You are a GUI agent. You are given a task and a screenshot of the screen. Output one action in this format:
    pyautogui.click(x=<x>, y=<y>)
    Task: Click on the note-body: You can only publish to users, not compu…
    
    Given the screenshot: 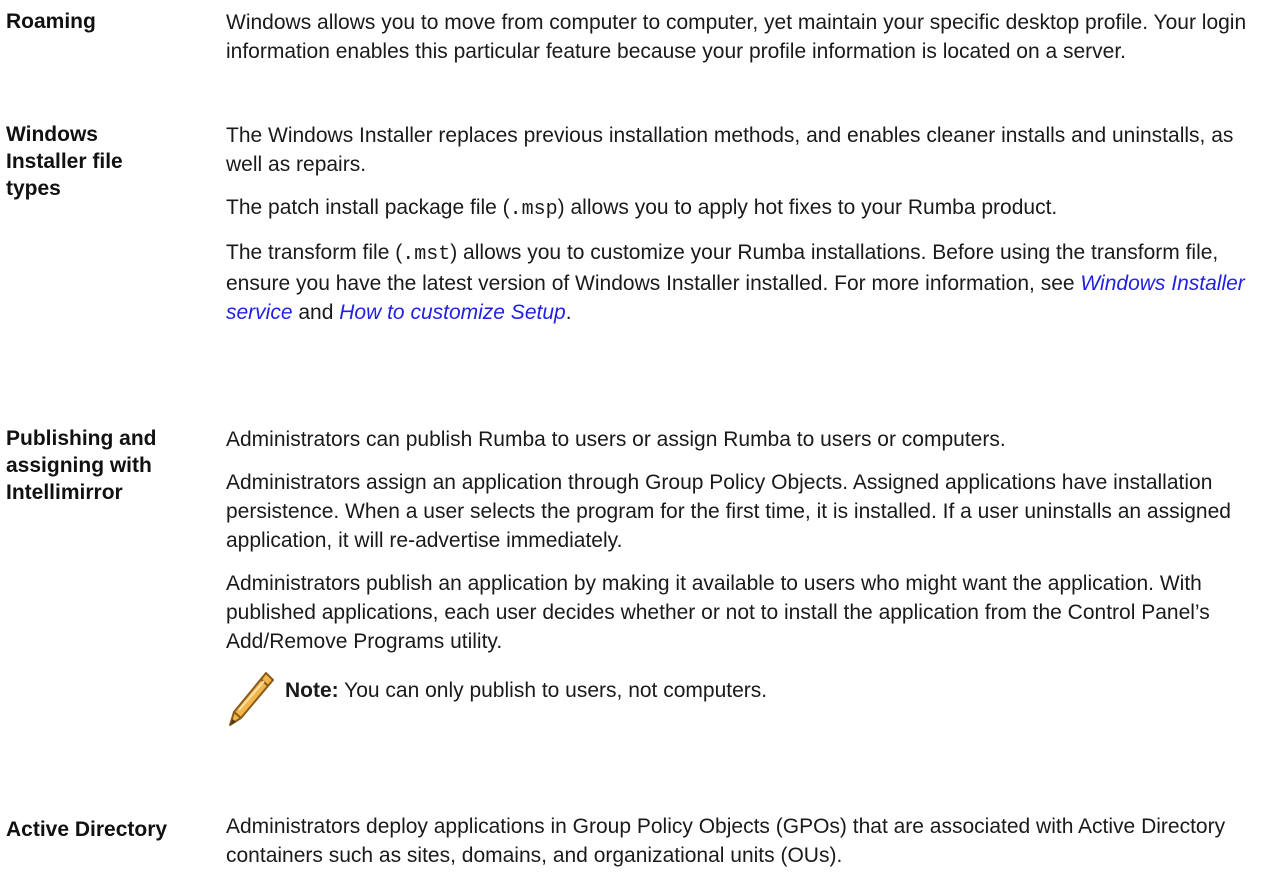 What is the action you would take?
    pyautogui.click(x=553, y=690)
    